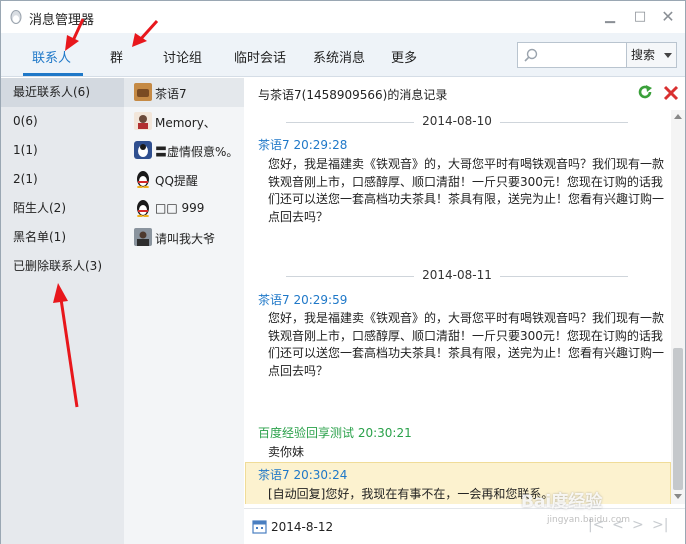 The height and width of the screenshot is (544, 686). Describe the element at coordinates (640, 17) in the screenshot. I see `maximize-button: □` at that location.